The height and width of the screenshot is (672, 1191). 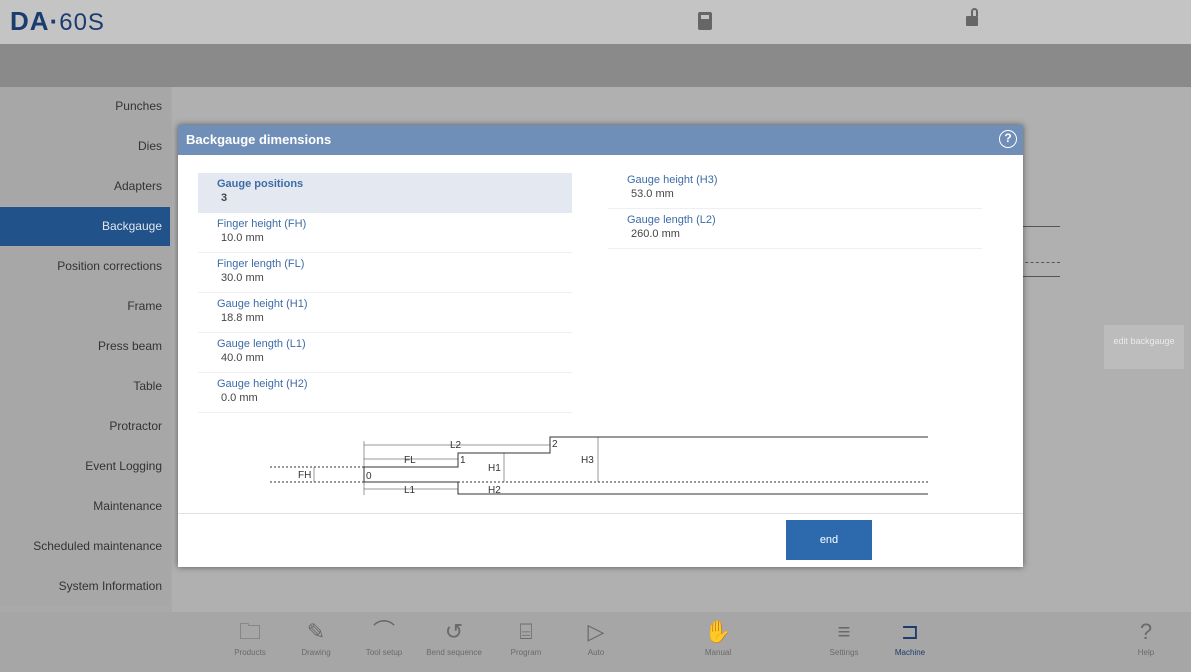 What do you see at coordinates (829, 540) in the screenshot?
I see `end-button: end` at bounding box center [829, 540].